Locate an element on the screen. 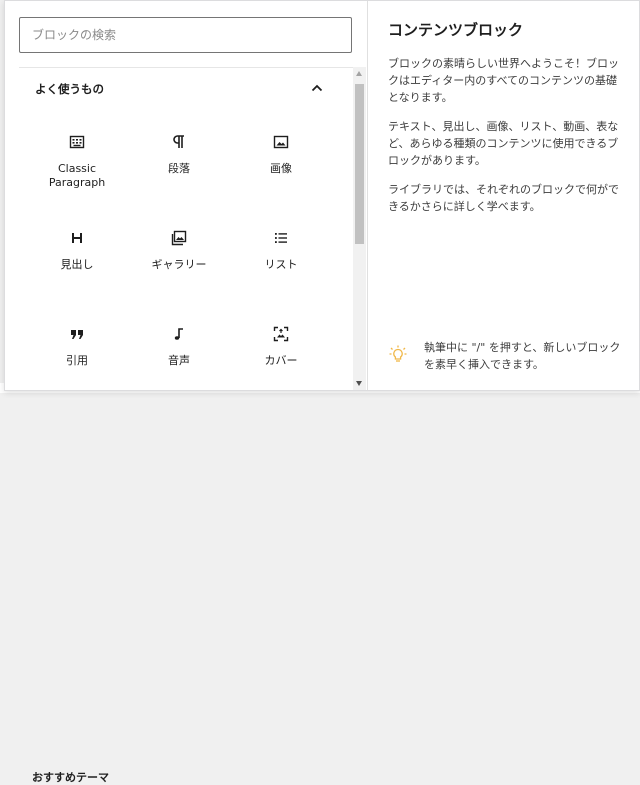  block-item-gallery: ギャラリー is located at coordinates (179, 258).